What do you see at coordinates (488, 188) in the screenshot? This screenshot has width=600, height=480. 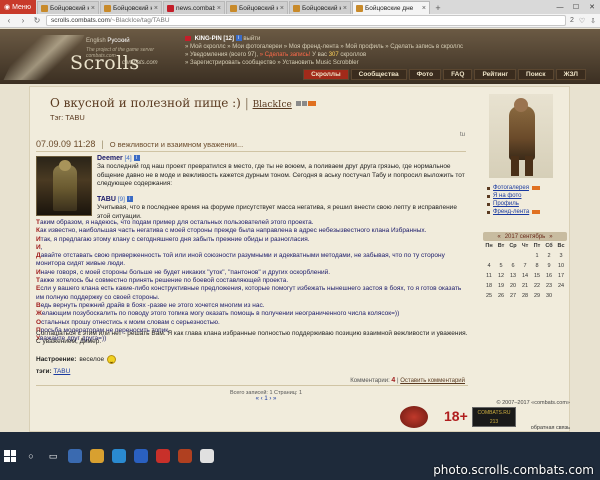 I see `bullet-icon` at bounding box center [488, 188].